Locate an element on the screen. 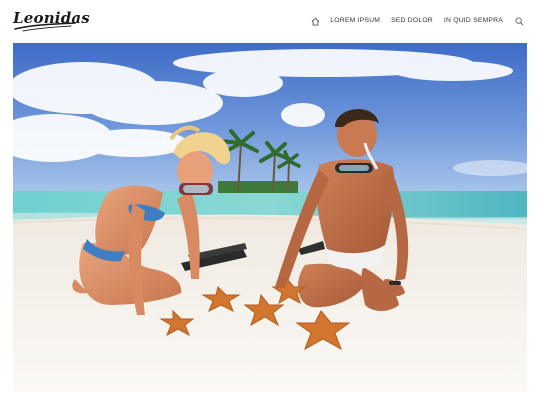 Image resolution: width=540 pixels, height=405 pixels. nav-item-lorem-ipsum: LOREM IPSUM is located at coordinates (355, 21).